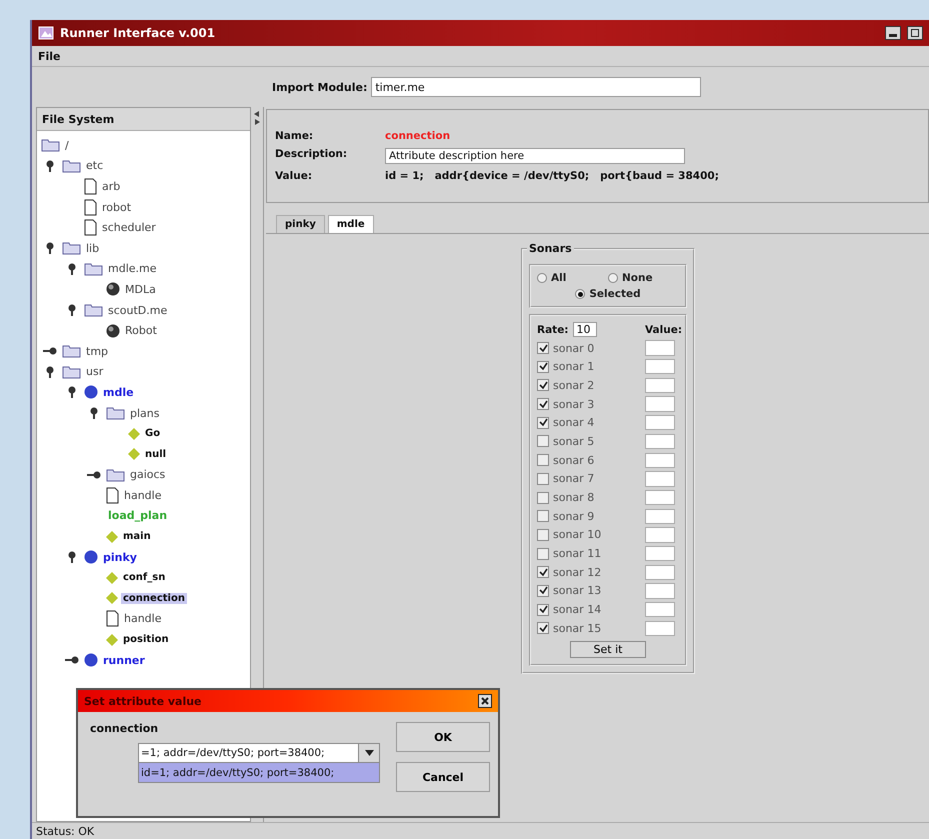  Describe the element at coordinates (155, 454) in the screenshot. I see `tree-item: null` at that location.